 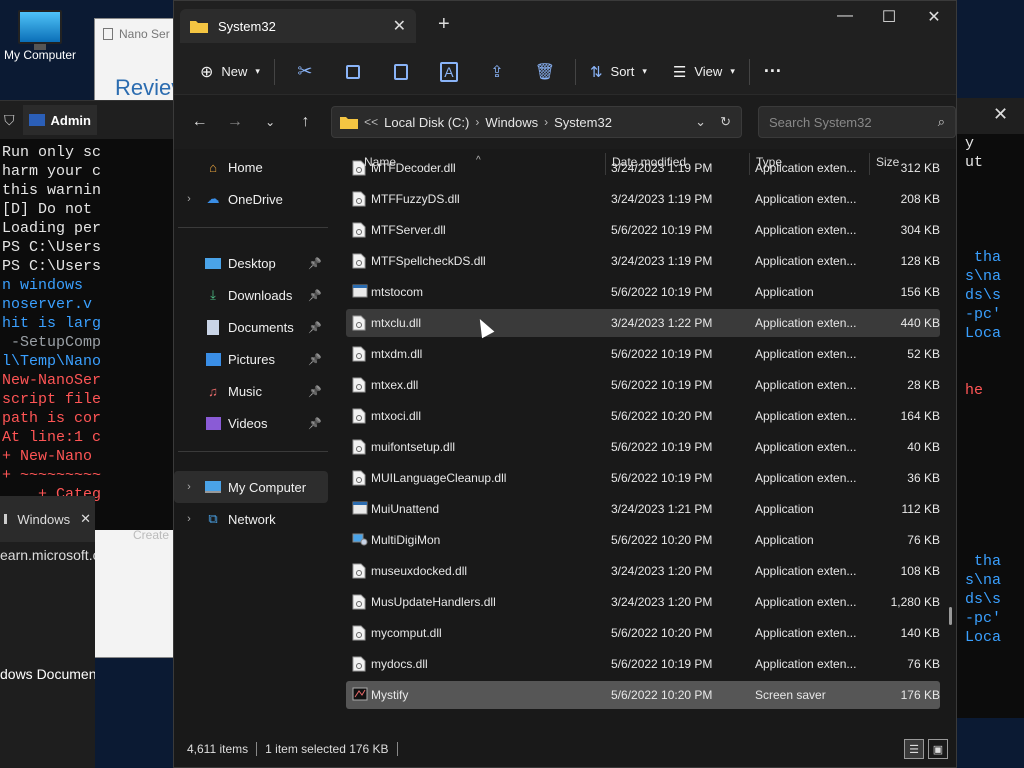 What do you see at coordinates (708, 71) in the screenshot?
I see `view-button-label: View` at bounding box center [708, 71].